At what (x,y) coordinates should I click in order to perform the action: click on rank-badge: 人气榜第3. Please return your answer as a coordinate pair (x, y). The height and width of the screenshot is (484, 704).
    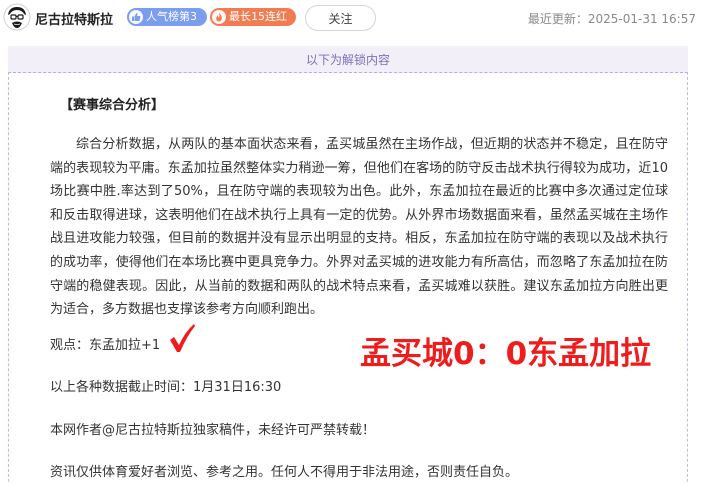
    Looking at the image, I should click on (167, 17).